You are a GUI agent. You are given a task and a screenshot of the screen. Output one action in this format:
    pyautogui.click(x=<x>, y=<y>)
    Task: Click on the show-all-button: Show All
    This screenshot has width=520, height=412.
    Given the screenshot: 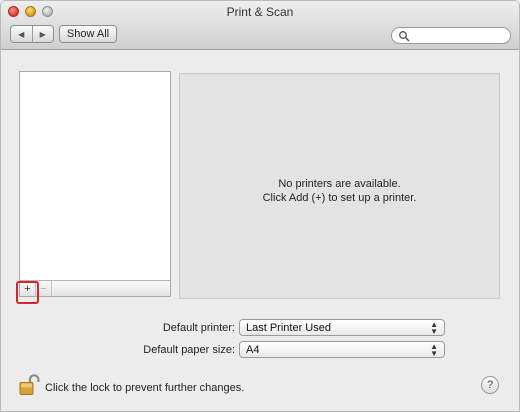 What is the action you would take?
    pyautogui.click(x=88, y=34)
    